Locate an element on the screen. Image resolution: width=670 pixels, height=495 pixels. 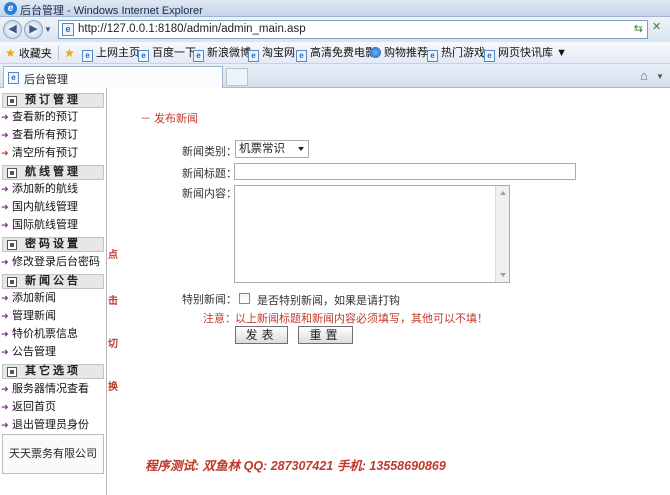
fav-link: e 高清免费电影 is located at coordinates (336, 53).